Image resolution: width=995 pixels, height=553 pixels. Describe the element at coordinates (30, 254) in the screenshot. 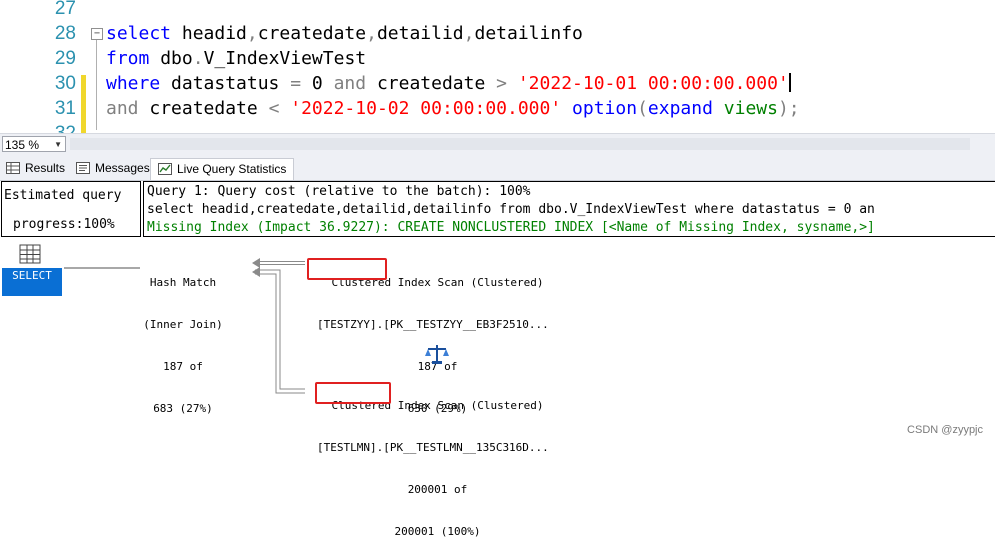

I see `select-operator-icon` at that location.